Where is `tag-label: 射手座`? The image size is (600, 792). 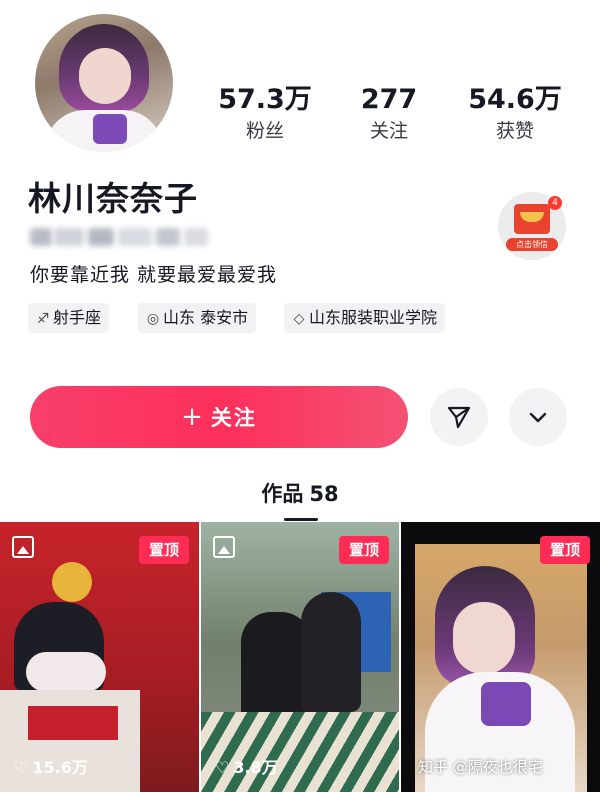
tag-label: 射手座 is located at coordinates (77, 317).